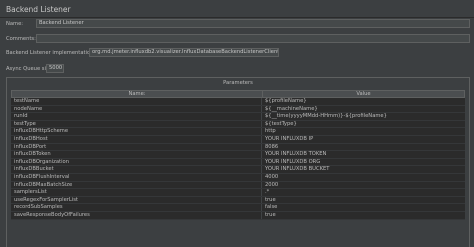 The image size is (474, 247). What do you see at coordinates (253, 23) in the screenshot?
I see `name-input: Backend Listener` at bounding box center [253, 23].